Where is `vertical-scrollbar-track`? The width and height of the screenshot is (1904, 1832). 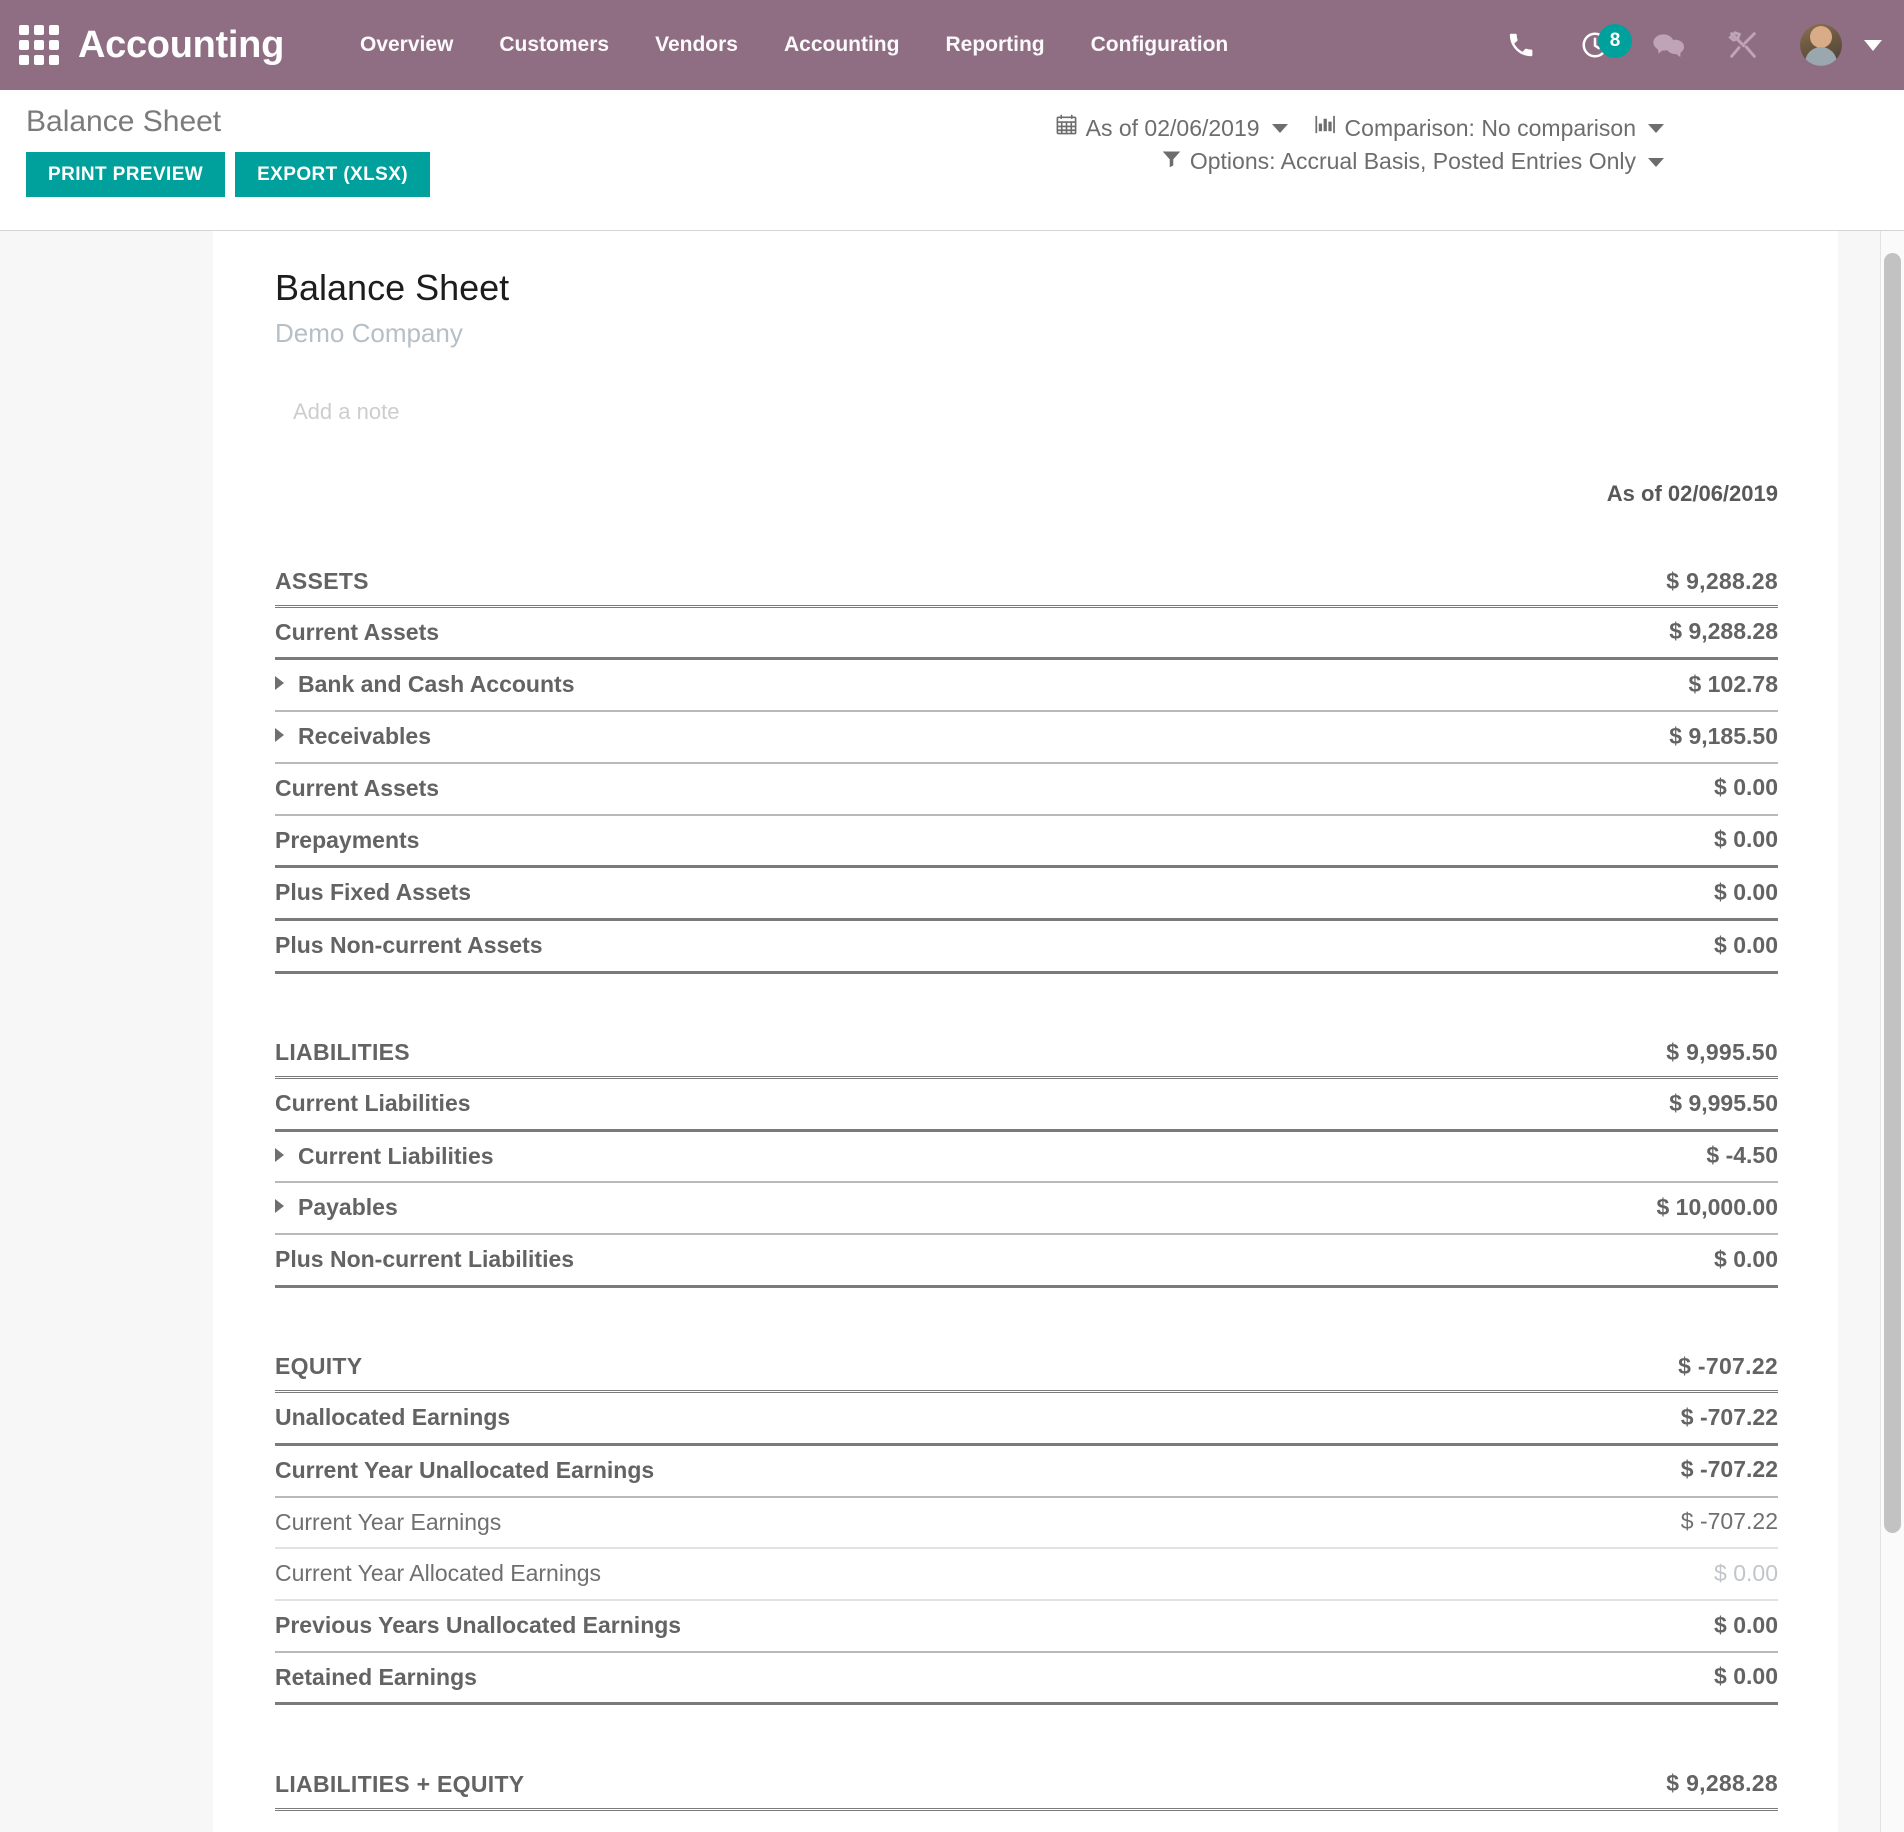 vertical-scrollbar-track is located at coordinates (1892, 1031).